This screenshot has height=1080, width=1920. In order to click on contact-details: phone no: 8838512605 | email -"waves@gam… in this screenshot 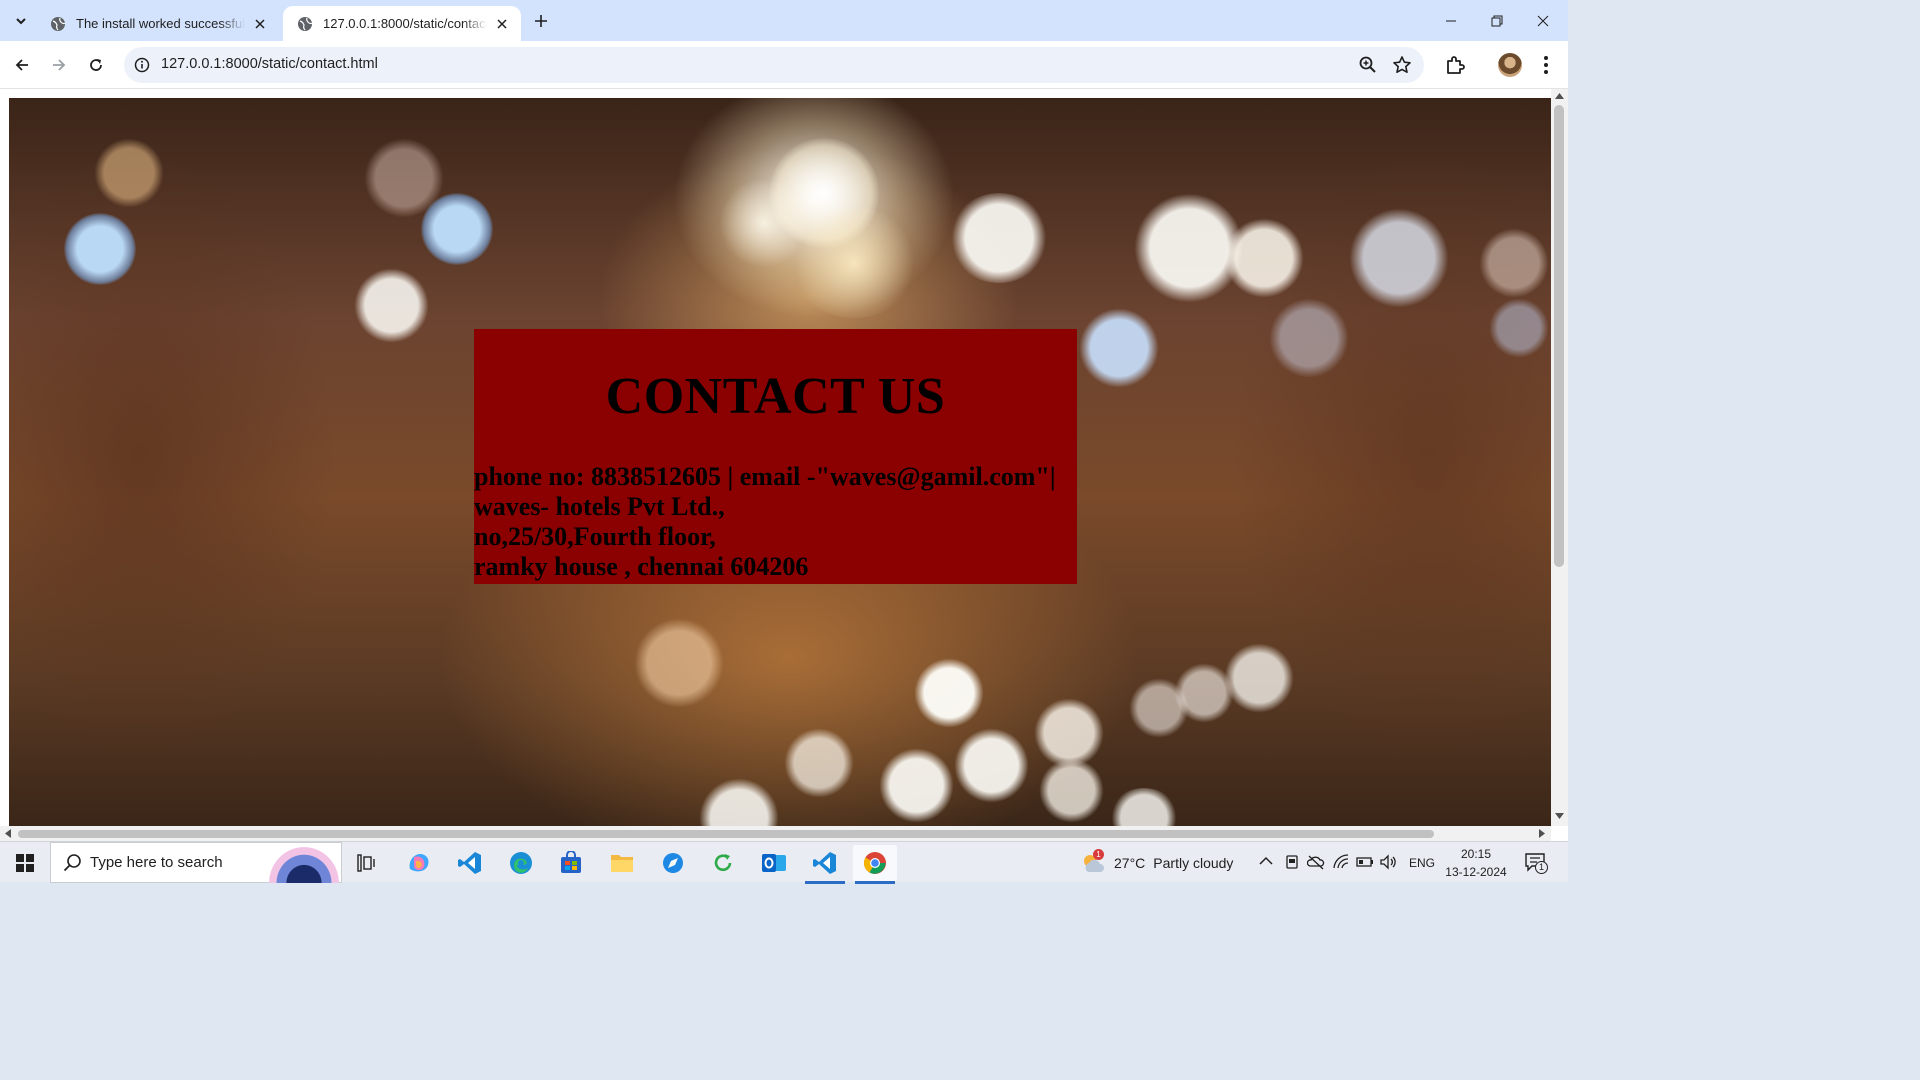, I will do `click(784, 522)`.